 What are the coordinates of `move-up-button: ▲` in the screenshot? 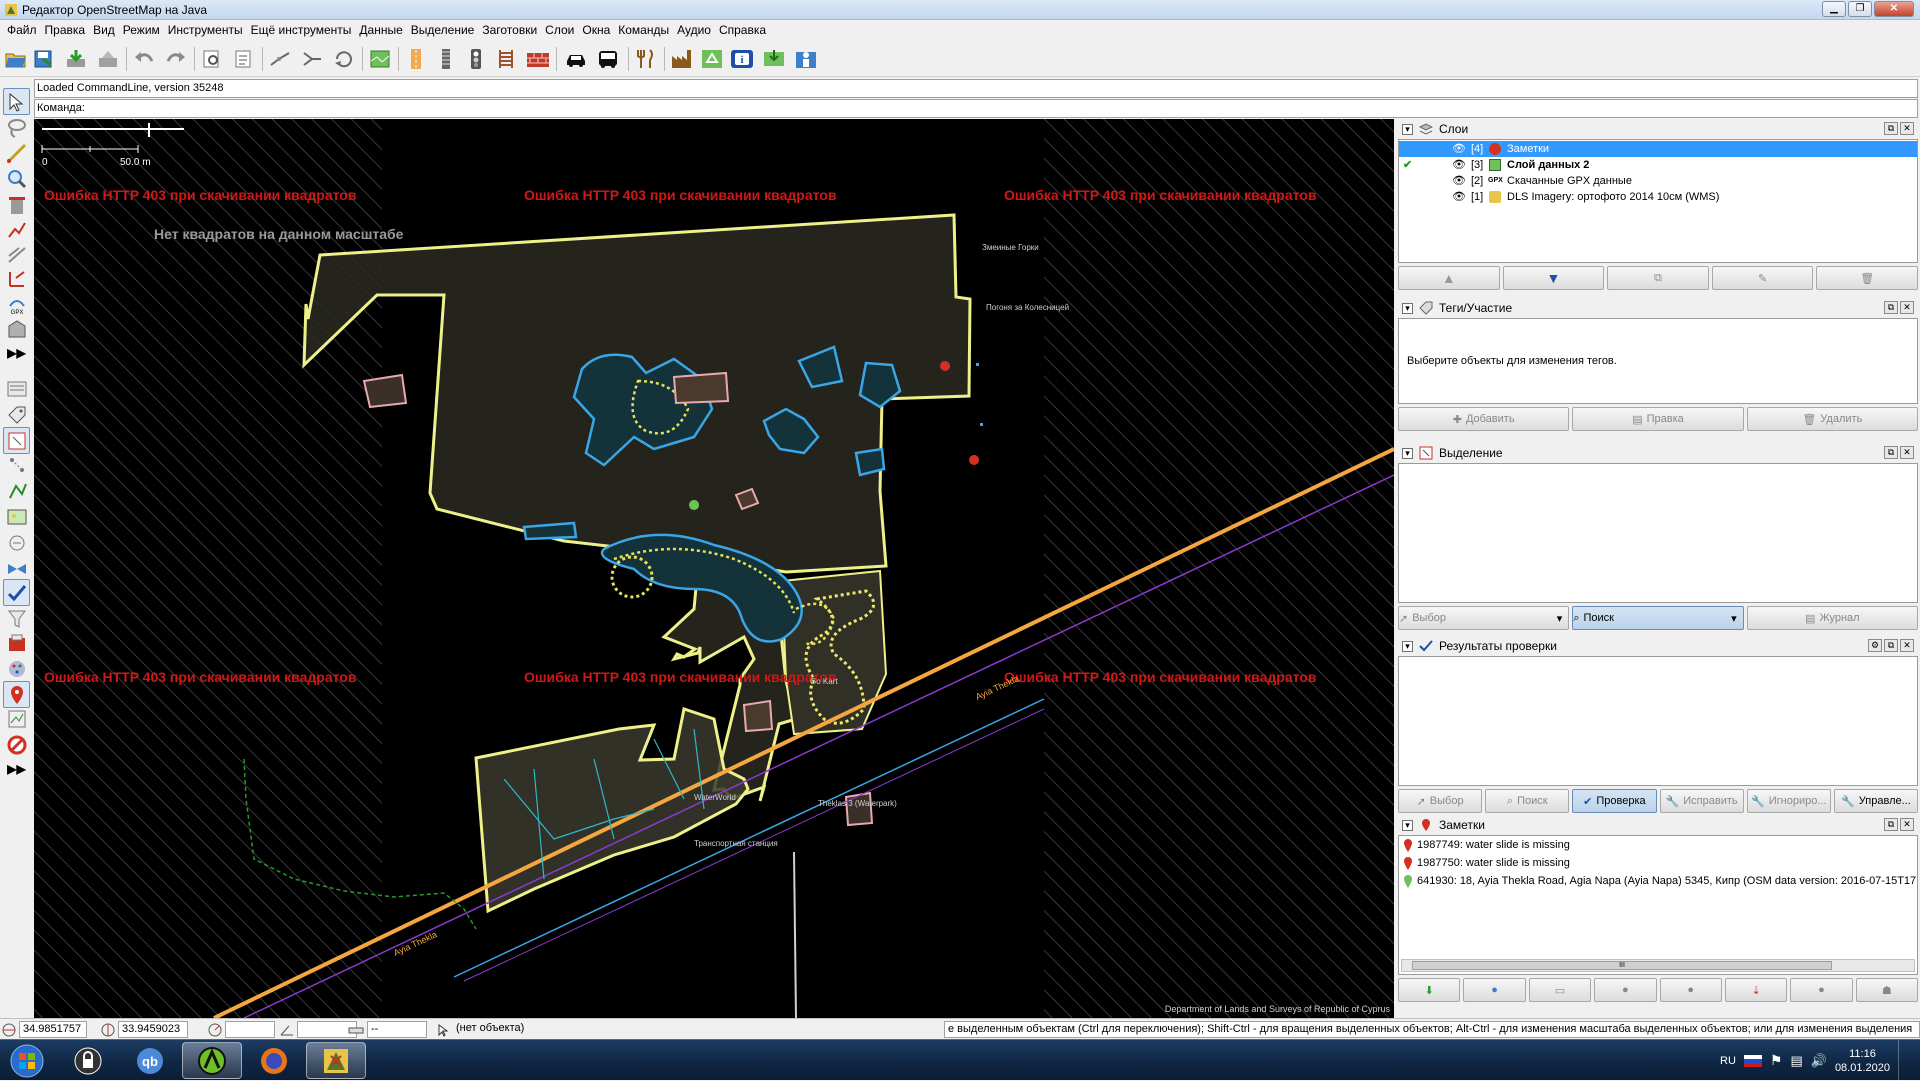 It's located at (1449, 278).